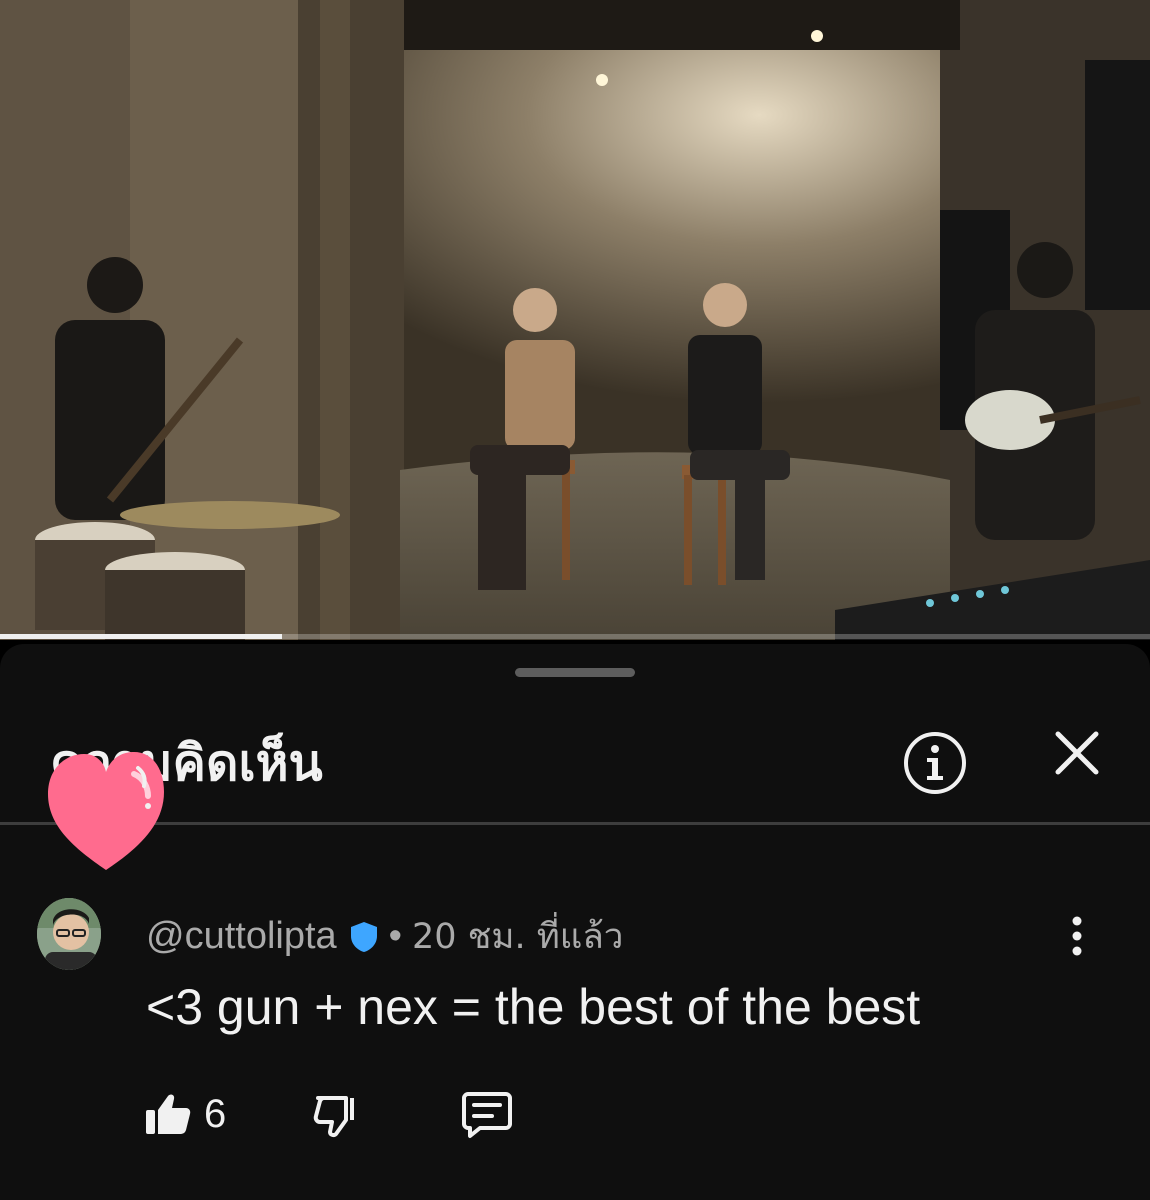 The height and width of the screenshot is (1200, 1150). What do you see at coordinates (935, 763) in the screenshot?
I see `info-circle-icon` at bounding box center [935, 763].